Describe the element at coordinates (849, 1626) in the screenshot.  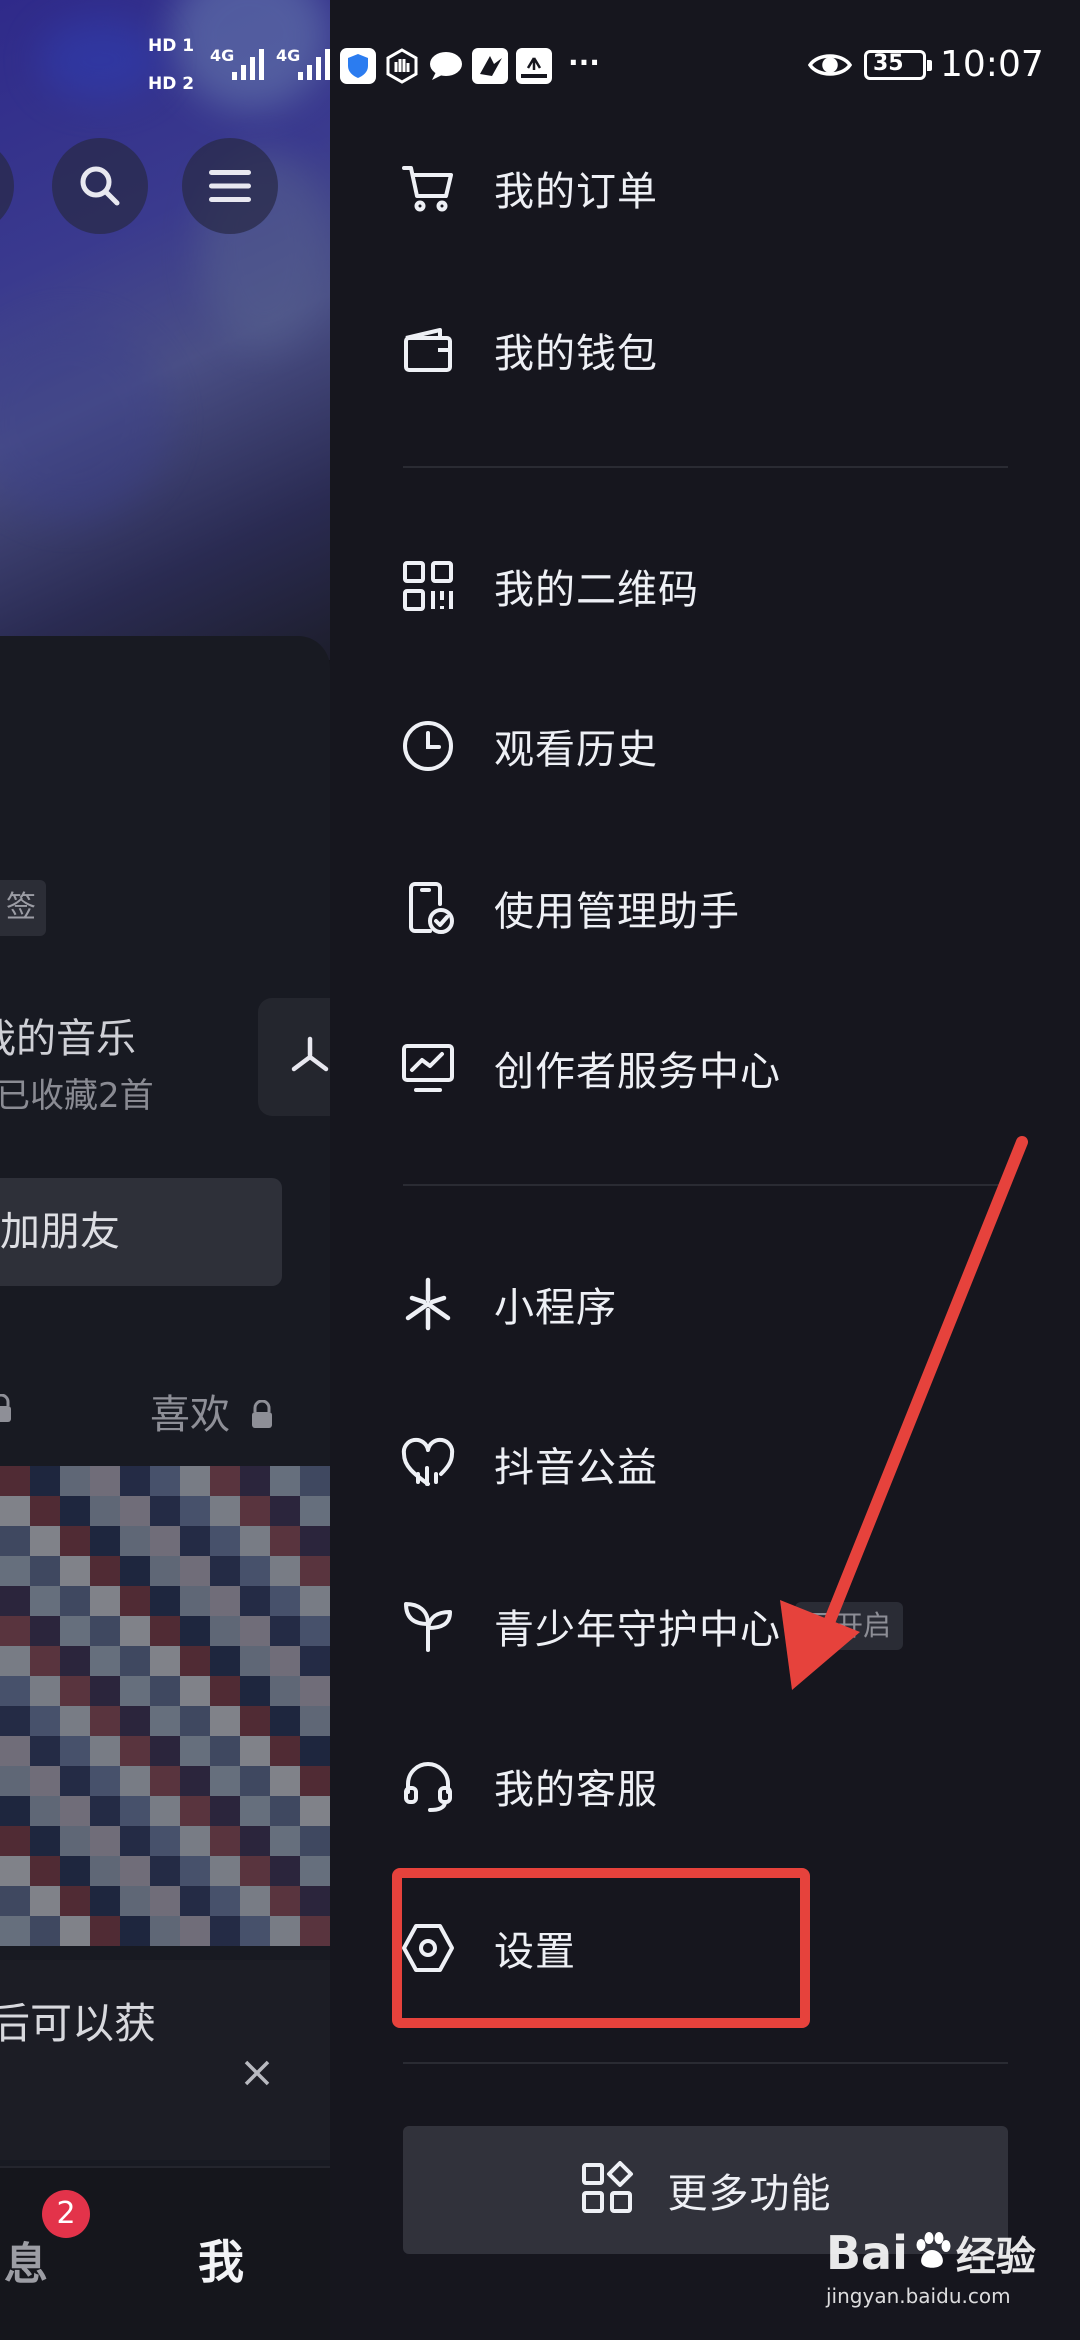
I see `status-badge: 已开启` at that location.